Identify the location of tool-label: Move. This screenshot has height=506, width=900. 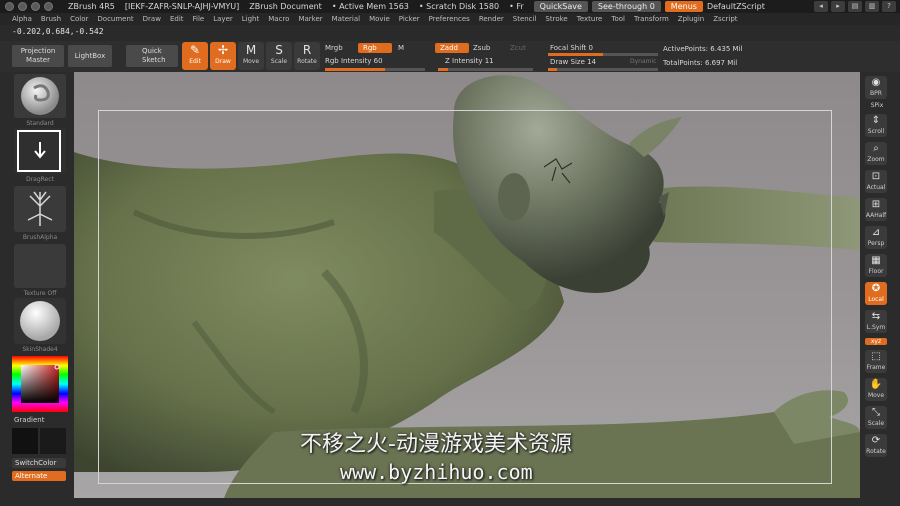
(251, 61).